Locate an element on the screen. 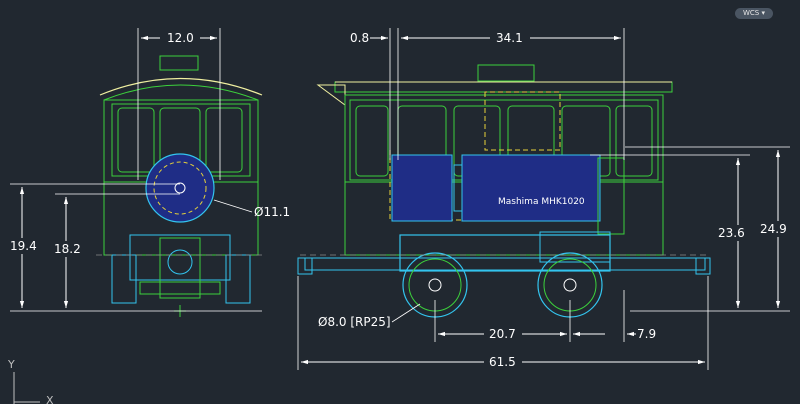 The image size is (800, 404). wheel-diameter-dimension: Ø8.0 [RP25] is located at coordinates (354, 322).